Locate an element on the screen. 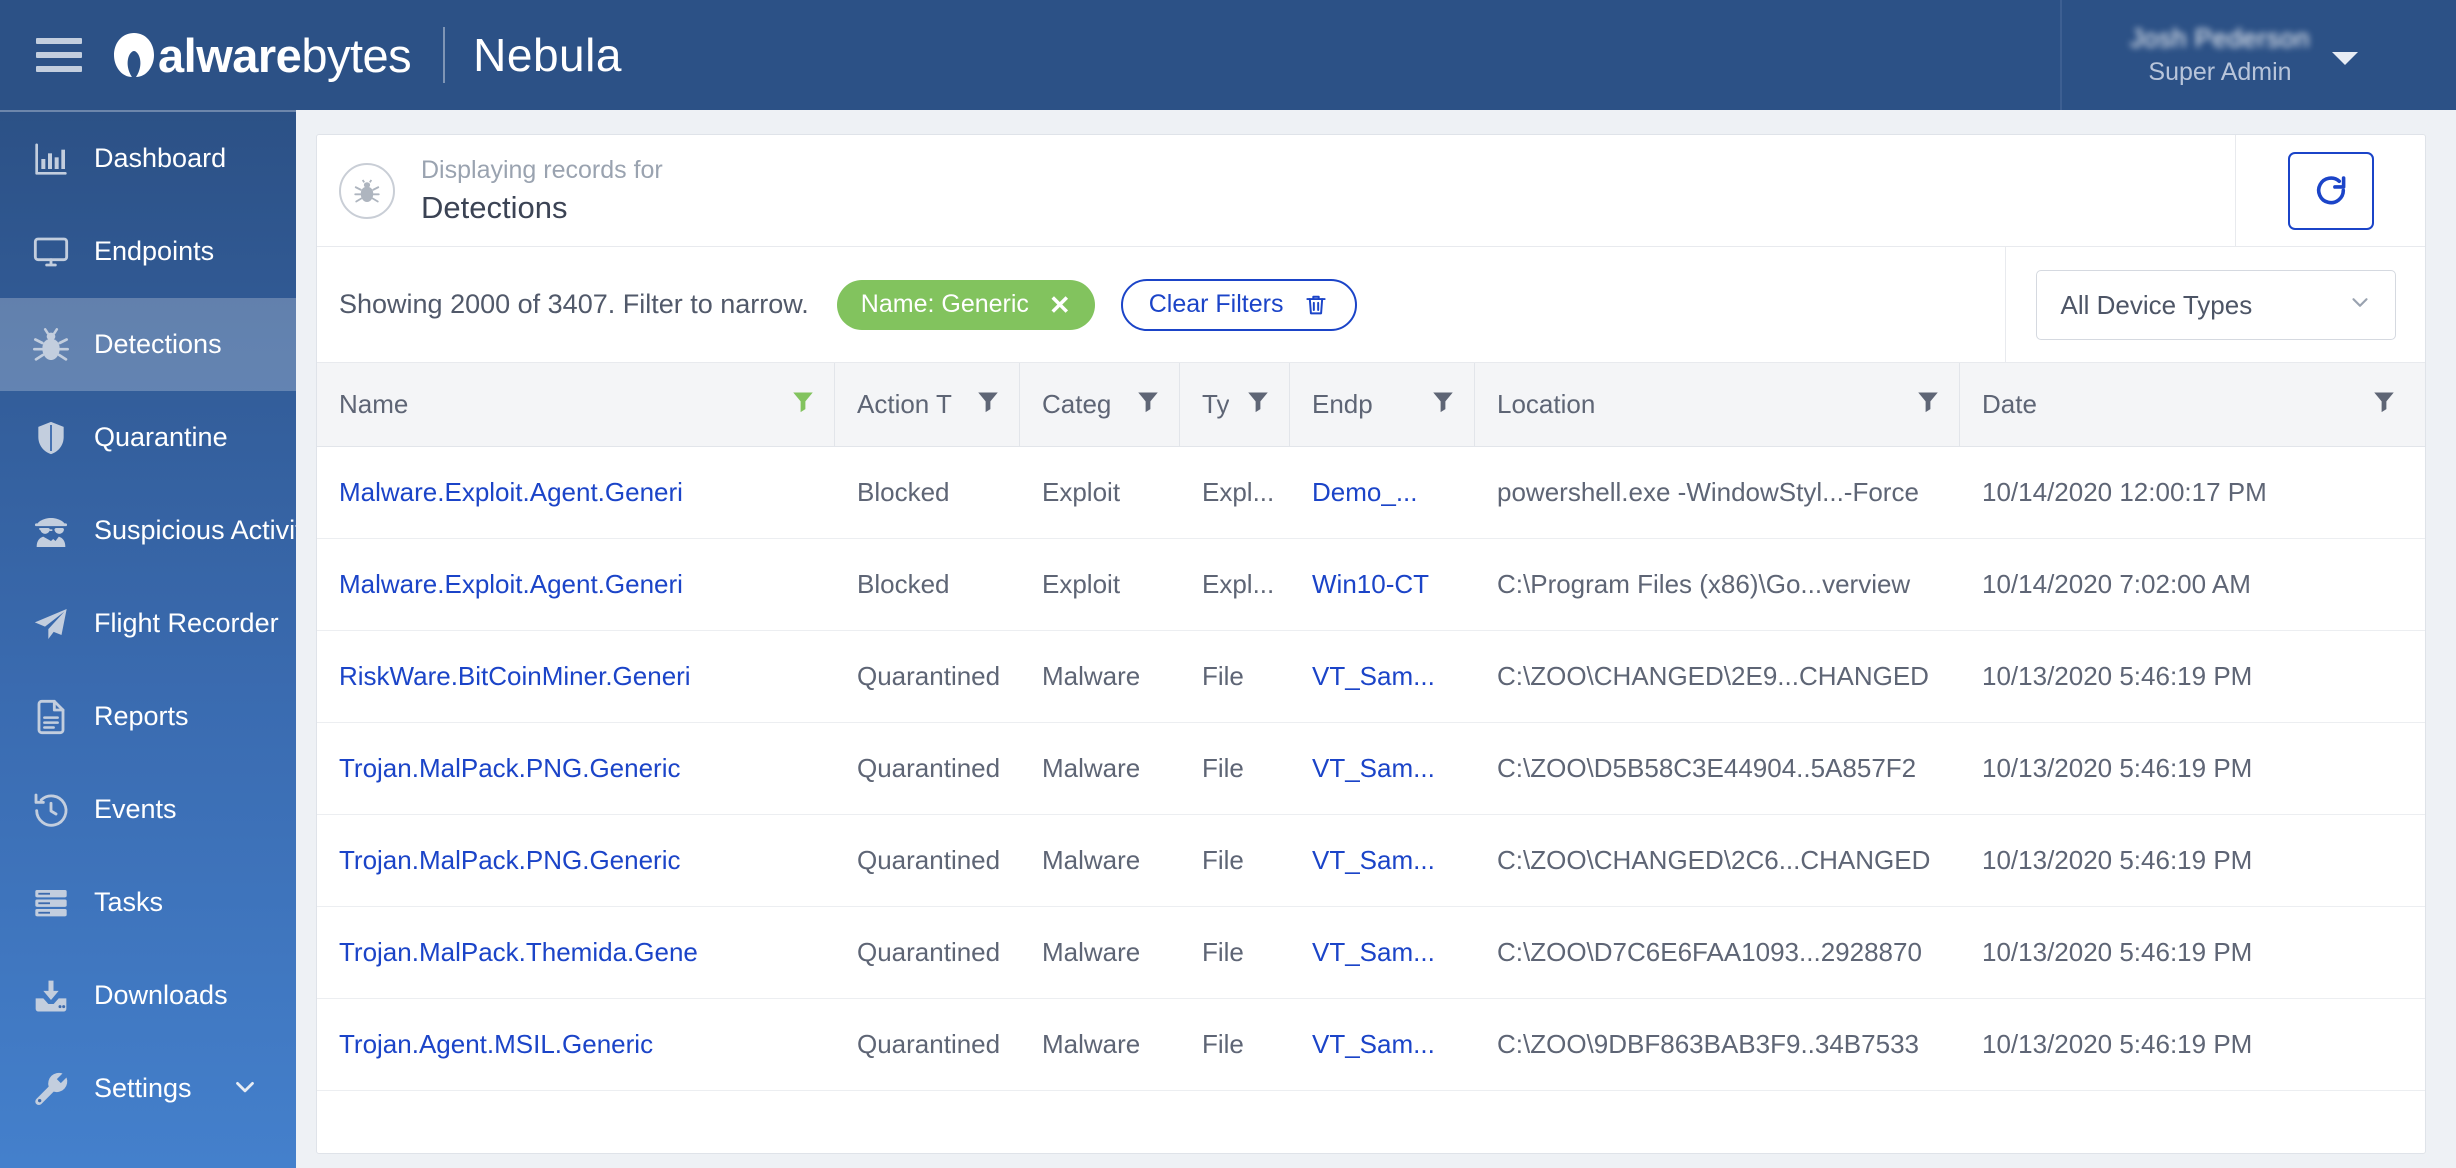 The height and width of the screenshot is (1168, 2456). sidebar-item-label: Events is located at coordinates (135, 809).